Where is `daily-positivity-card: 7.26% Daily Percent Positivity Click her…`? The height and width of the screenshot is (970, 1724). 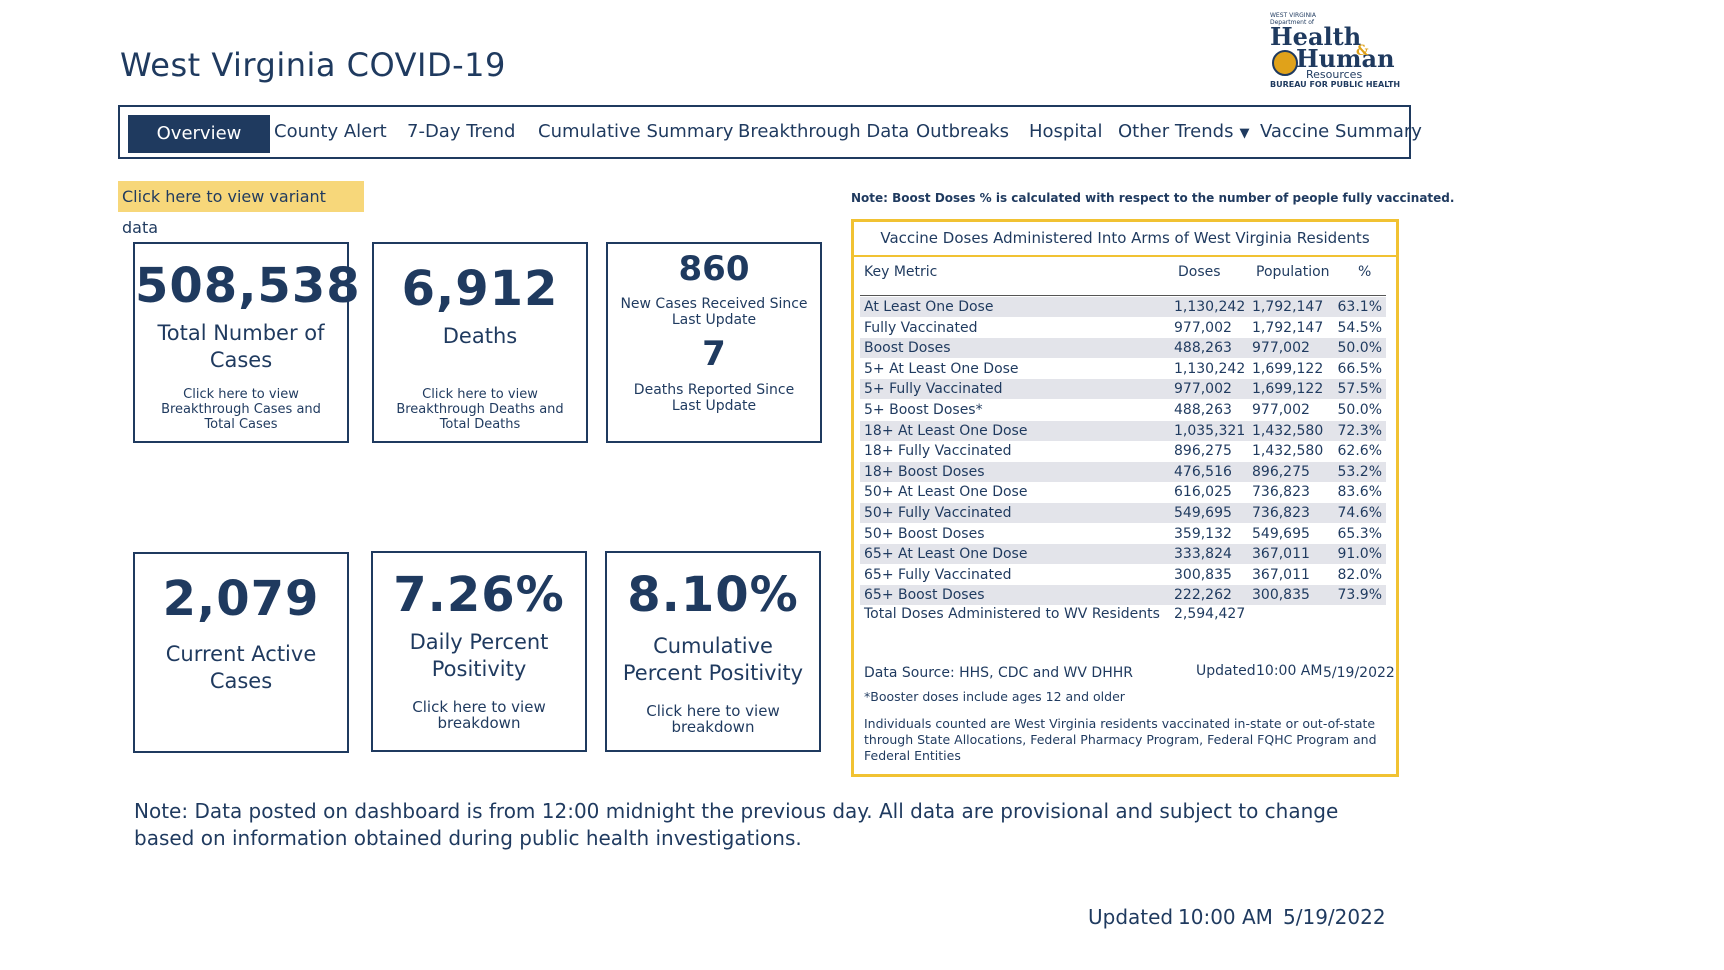
daily-positivity-card: 7.26% Daily Percent Positivity Click her… is located at coordinates (479, 651).